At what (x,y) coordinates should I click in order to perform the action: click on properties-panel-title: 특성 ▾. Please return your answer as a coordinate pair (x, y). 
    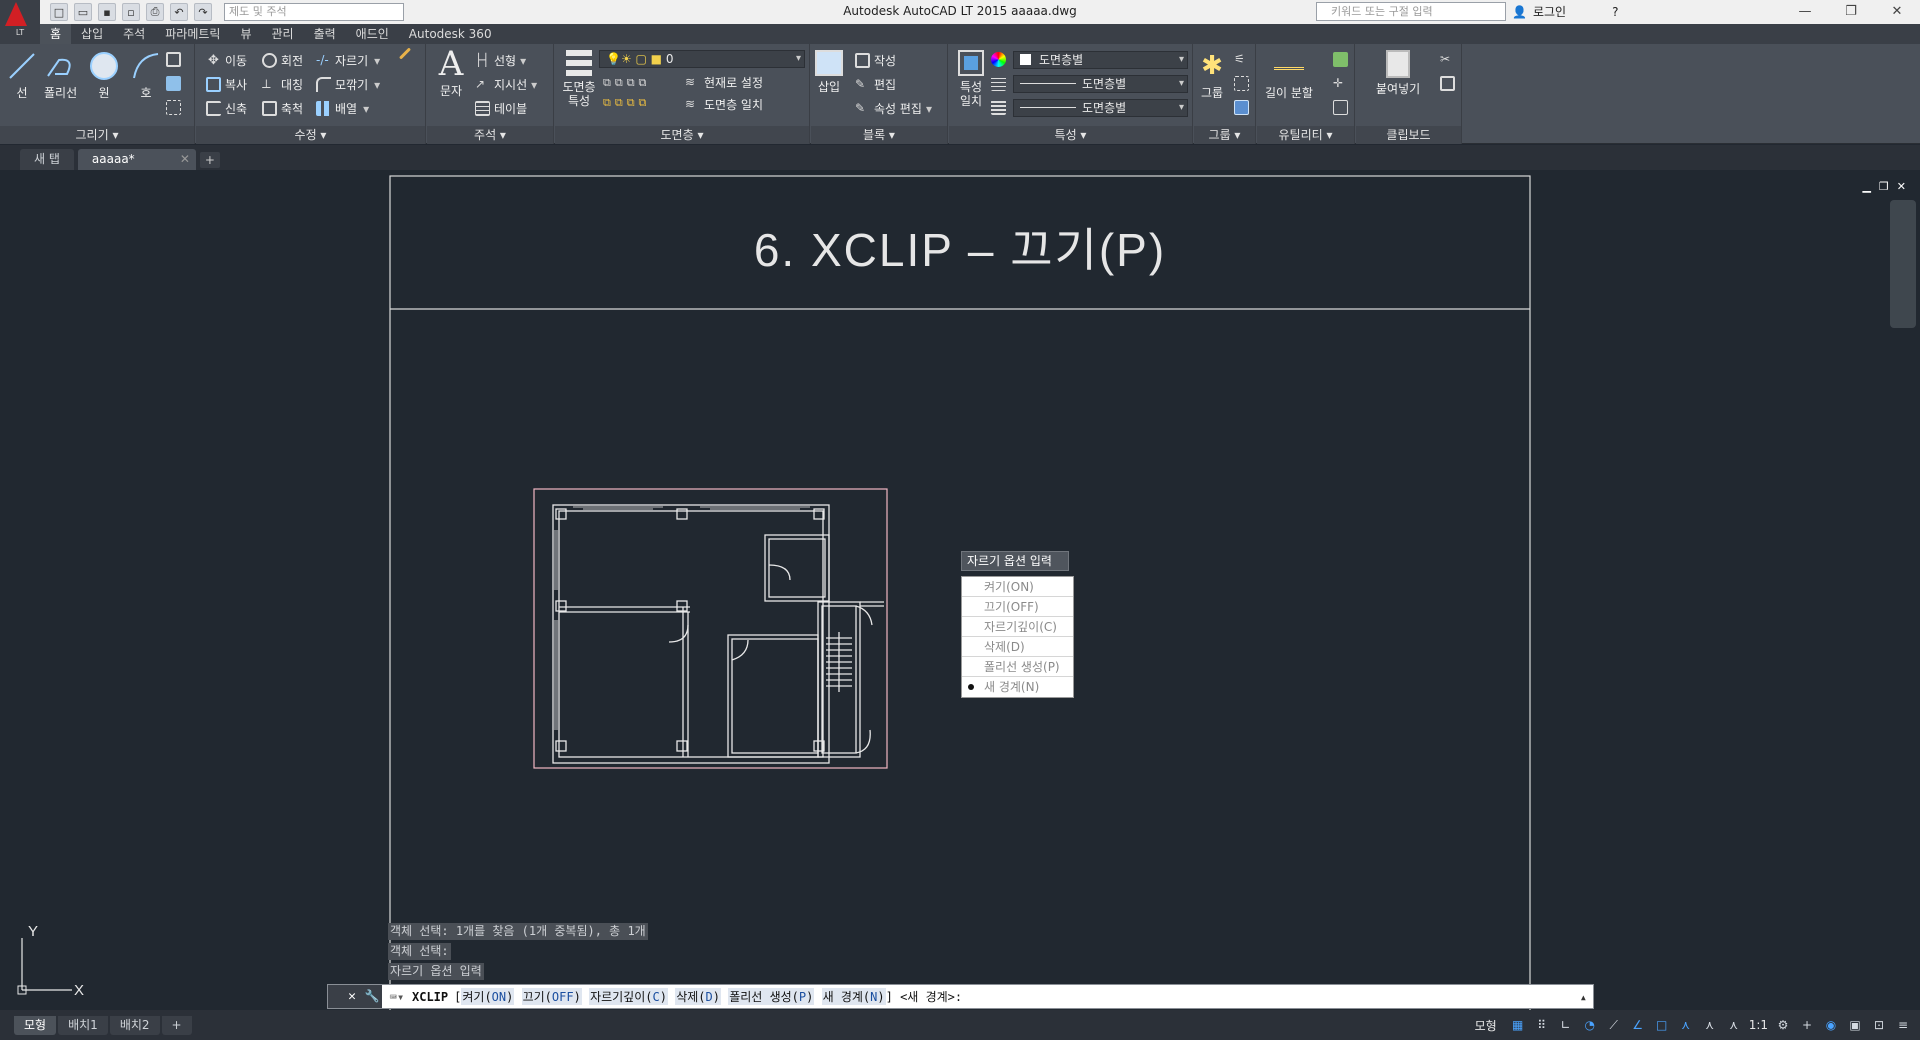
    Looking at the image, I should click on (1070, 135).